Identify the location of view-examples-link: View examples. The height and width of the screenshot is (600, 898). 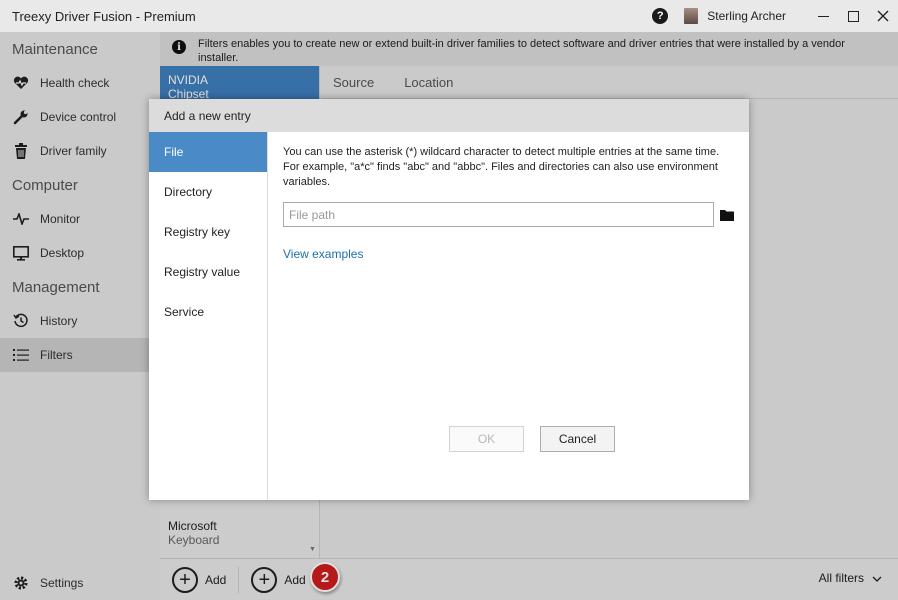
(323, 254).